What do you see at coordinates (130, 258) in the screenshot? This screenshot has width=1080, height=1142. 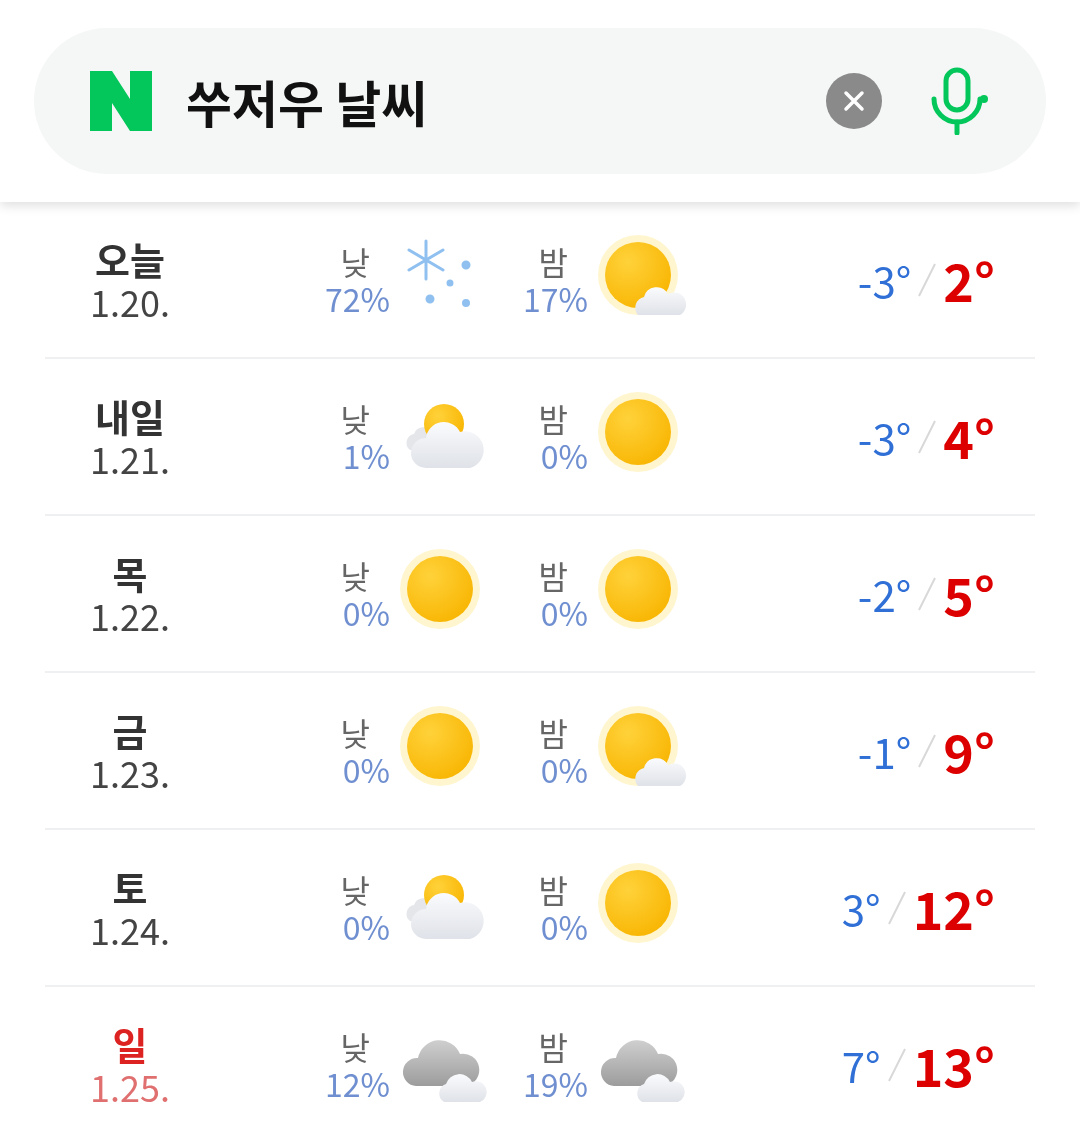 I see `day-name: 오늘` at bounding box center [130, 258].